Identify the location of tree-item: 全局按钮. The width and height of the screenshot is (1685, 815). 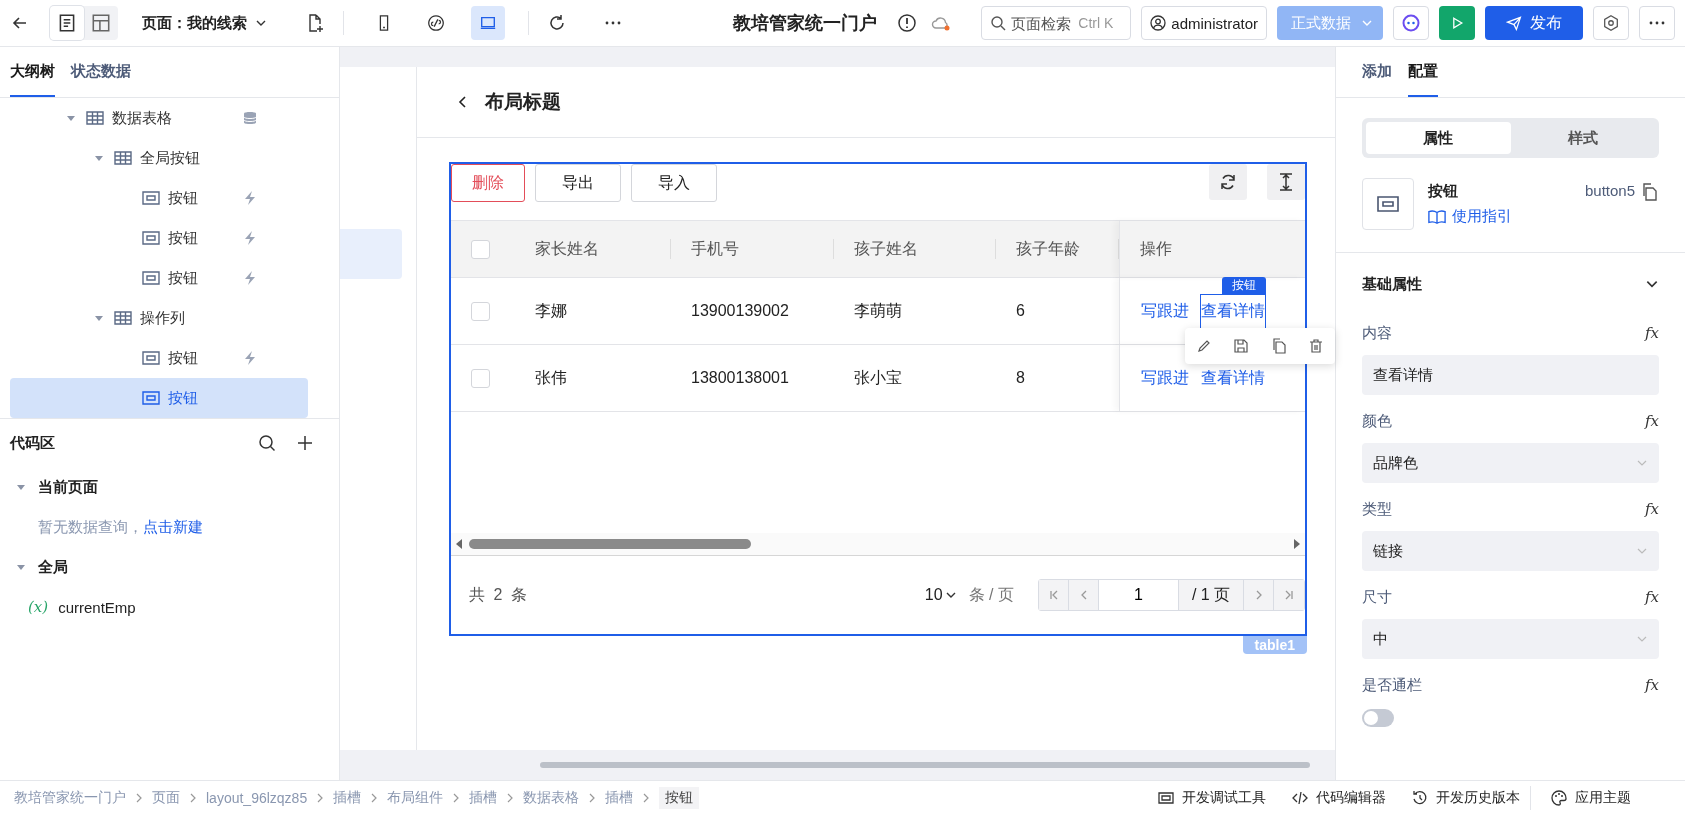
(159, 158).